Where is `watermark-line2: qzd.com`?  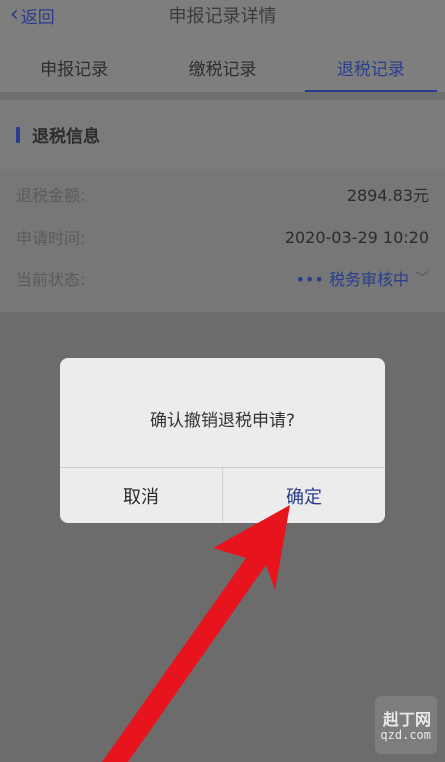
watermark-line2: qzd.com is located at coordinates (405, 735).